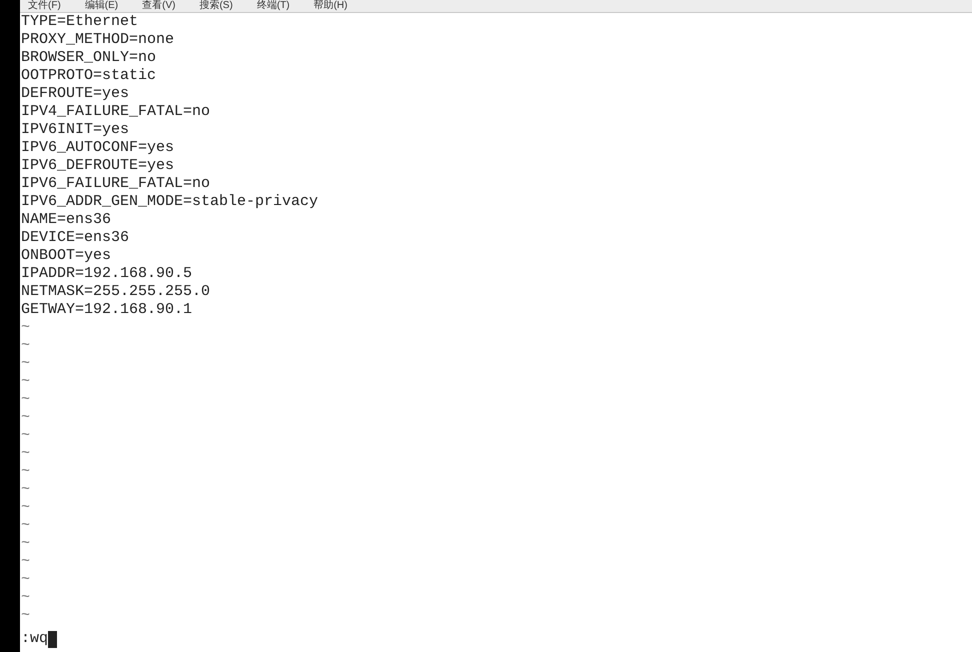  I want to click on file-line: IPV6_ADDR_GEN_MODE=stable-privacy, so click(170, 202).